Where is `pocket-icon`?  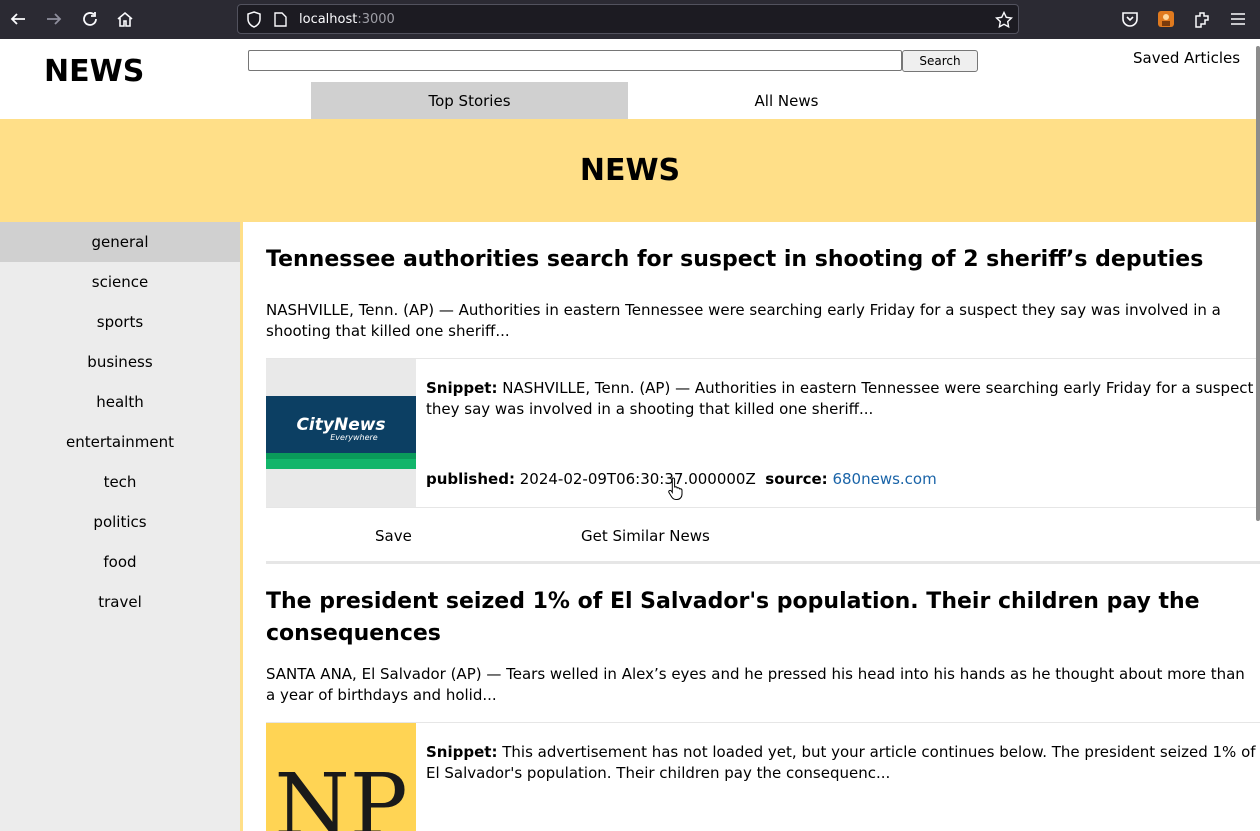 pocket-icon is located at coordinates (1130, 19).